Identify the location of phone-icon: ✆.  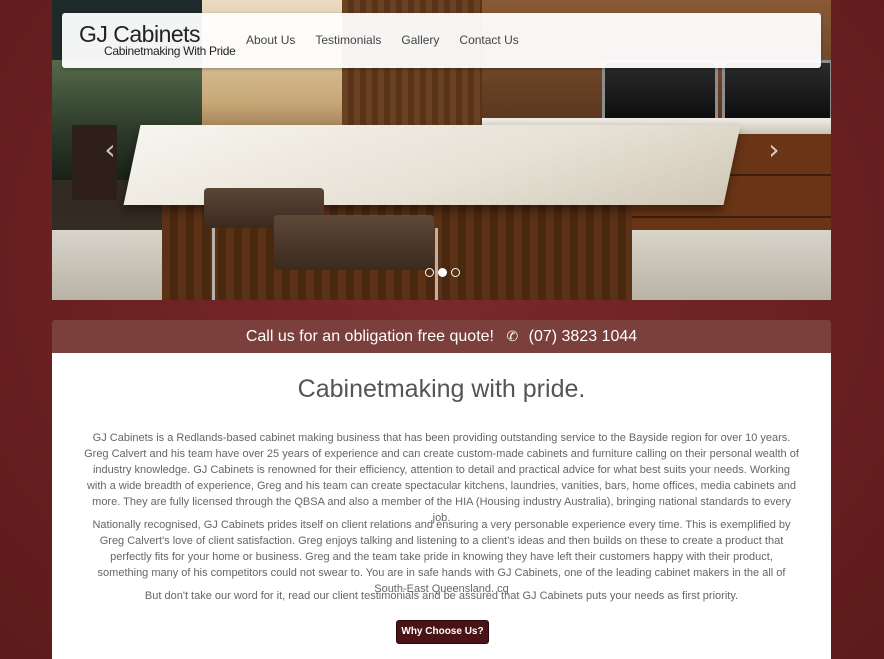
(512, 337).